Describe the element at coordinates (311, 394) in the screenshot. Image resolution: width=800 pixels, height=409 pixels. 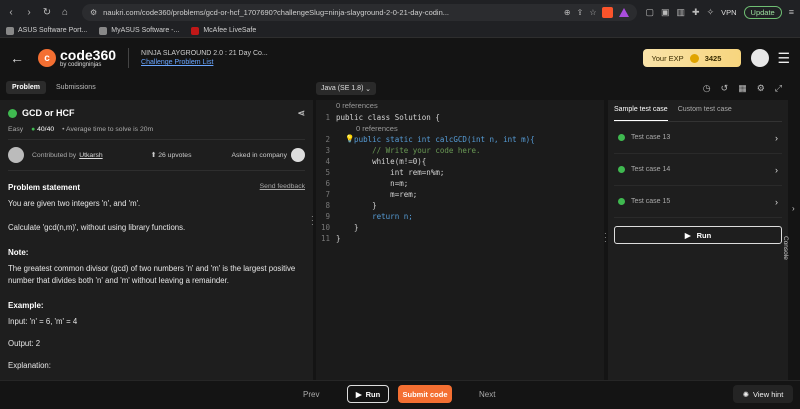
I see `prev-button: Prev` at that location.